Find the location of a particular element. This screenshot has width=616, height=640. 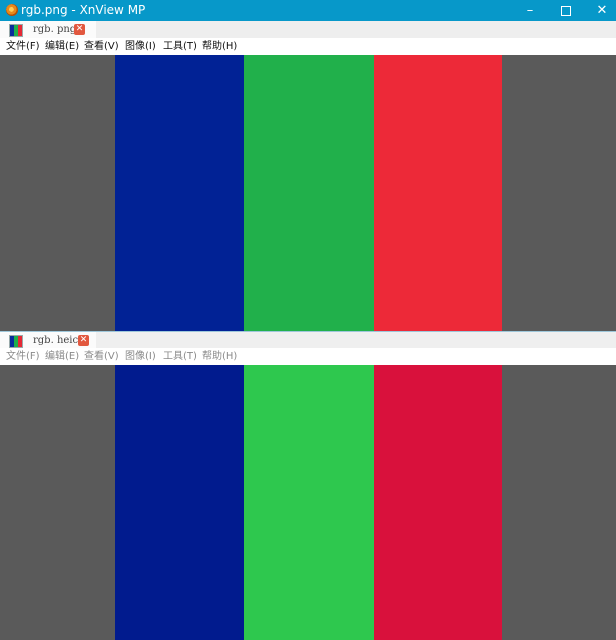

maximize-icon is located at coordinates (566, 11).